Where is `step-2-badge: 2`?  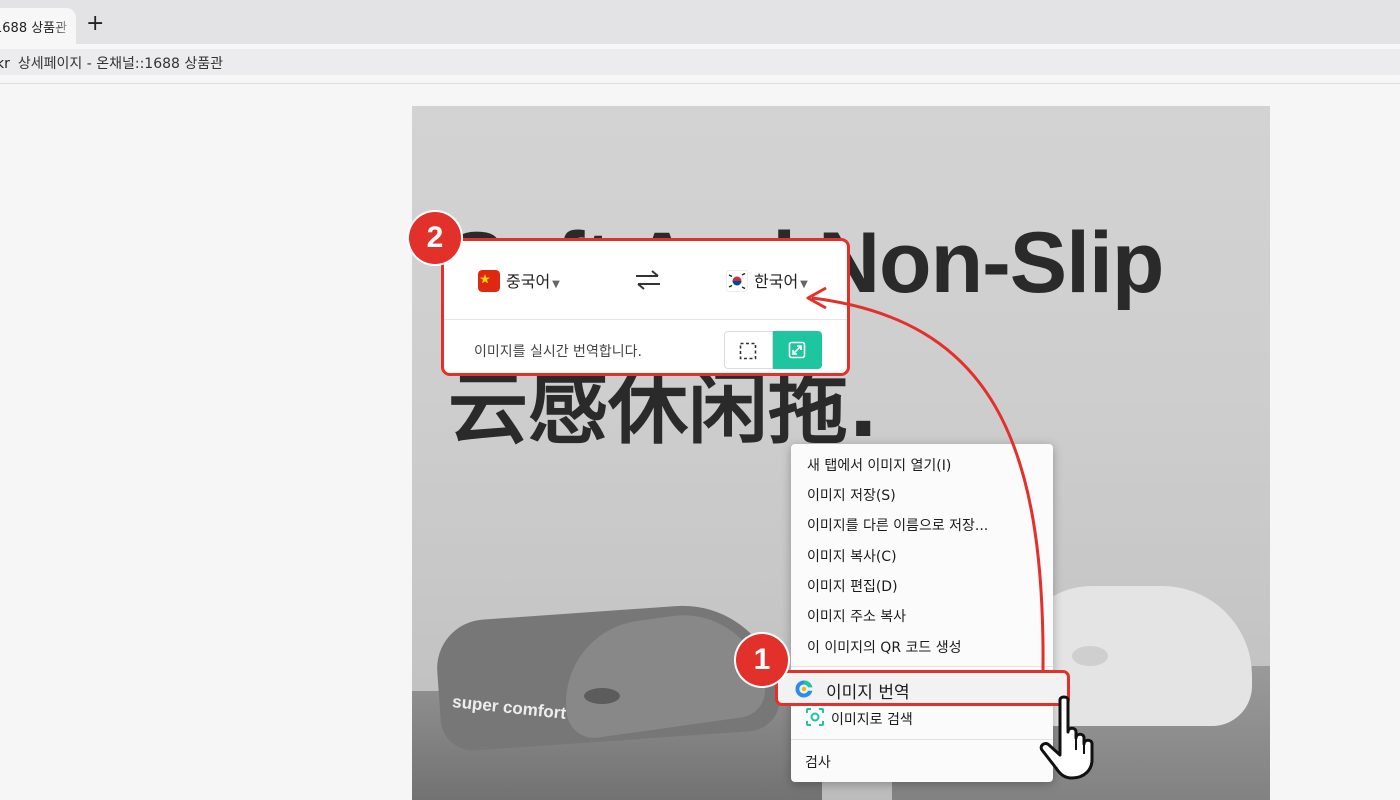
step-2-badge: 2 is located at coordinates (435, 238).